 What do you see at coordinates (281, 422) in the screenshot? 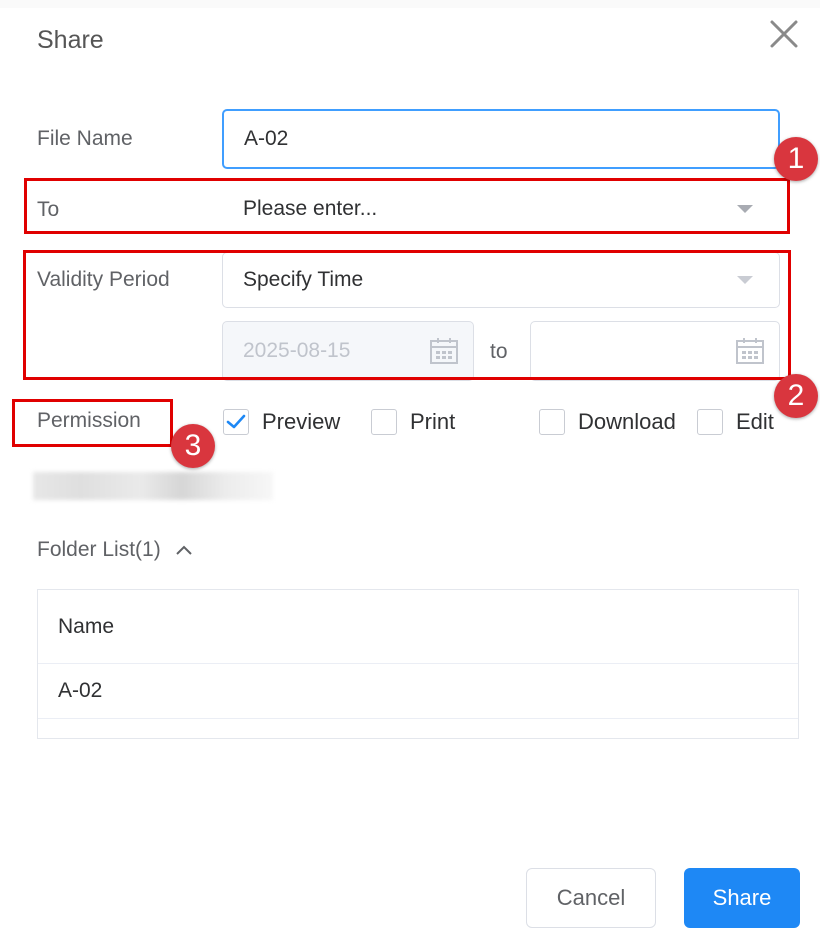
I see `permission-preview-checkbox: Preview` at bounding box center [281, 422].